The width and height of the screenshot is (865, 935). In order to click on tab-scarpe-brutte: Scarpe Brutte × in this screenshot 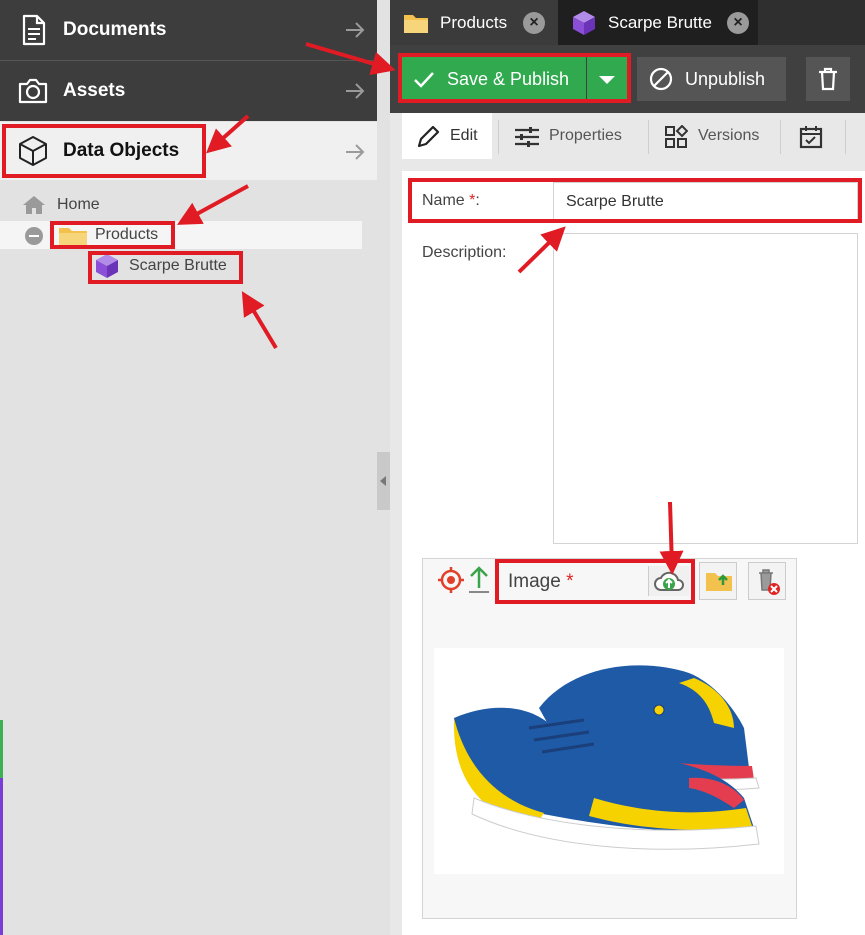, I will do `click(658, 22)`.